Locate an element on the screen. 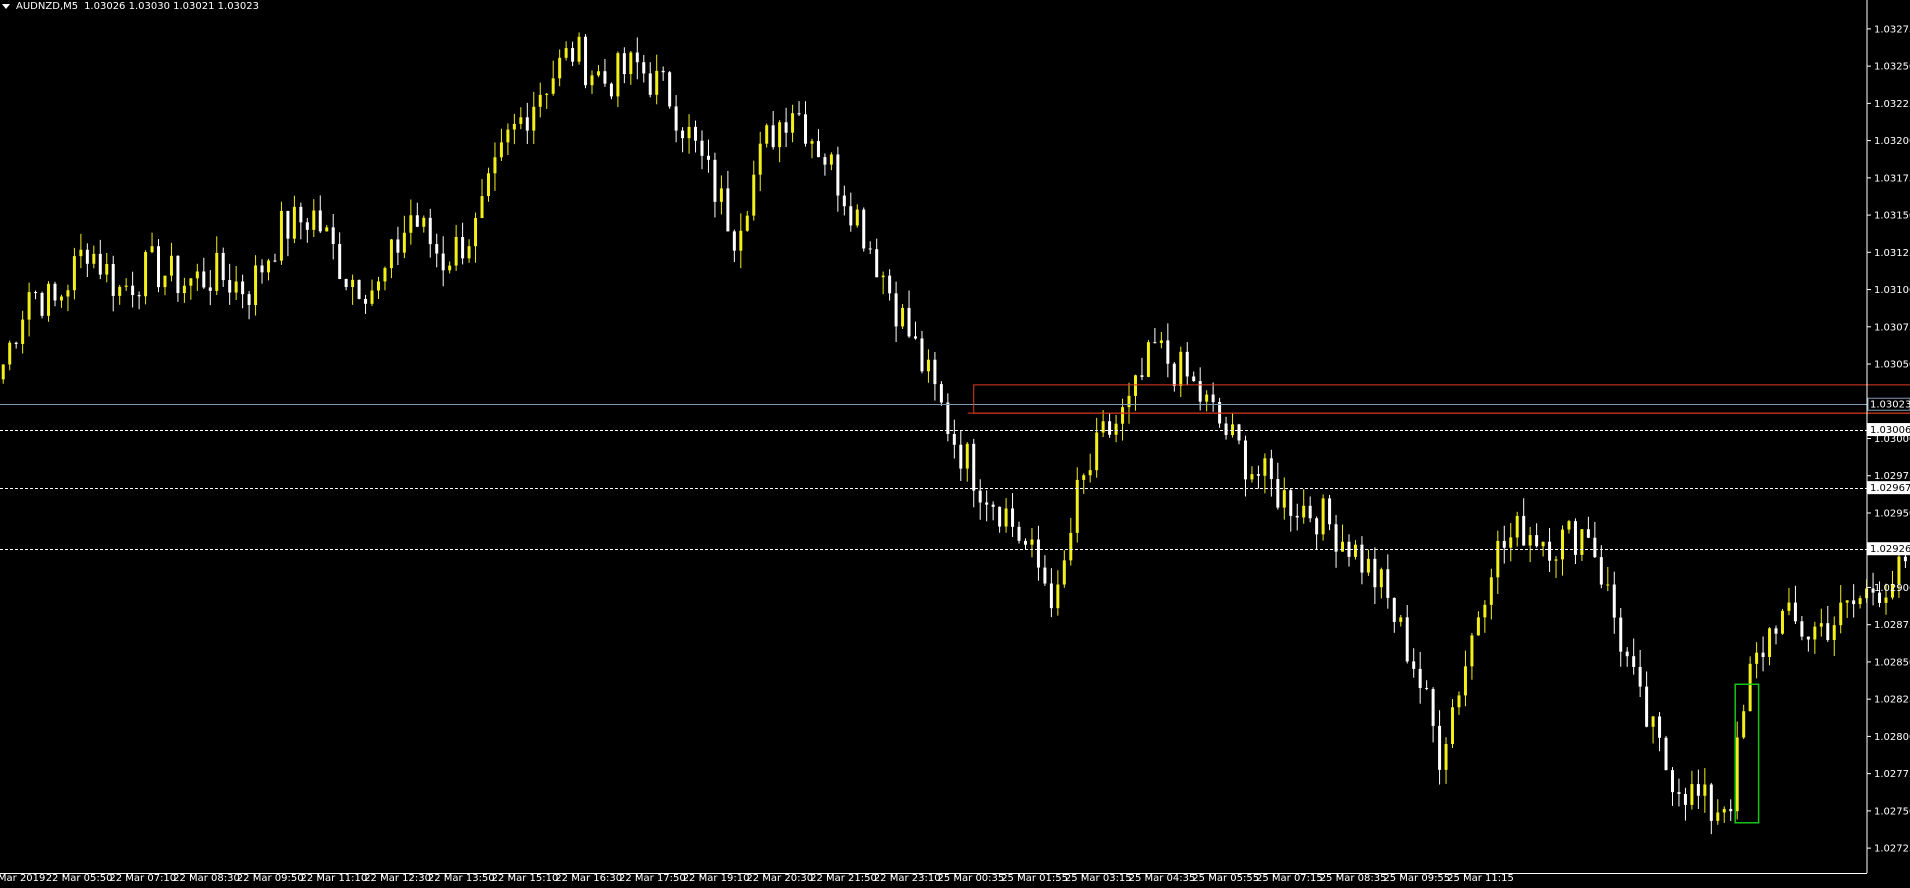 Image resolution: width=1910 pixels, height=888 pixels. price-axis-label: 1.02900 is located at coordinates (1892, 588).